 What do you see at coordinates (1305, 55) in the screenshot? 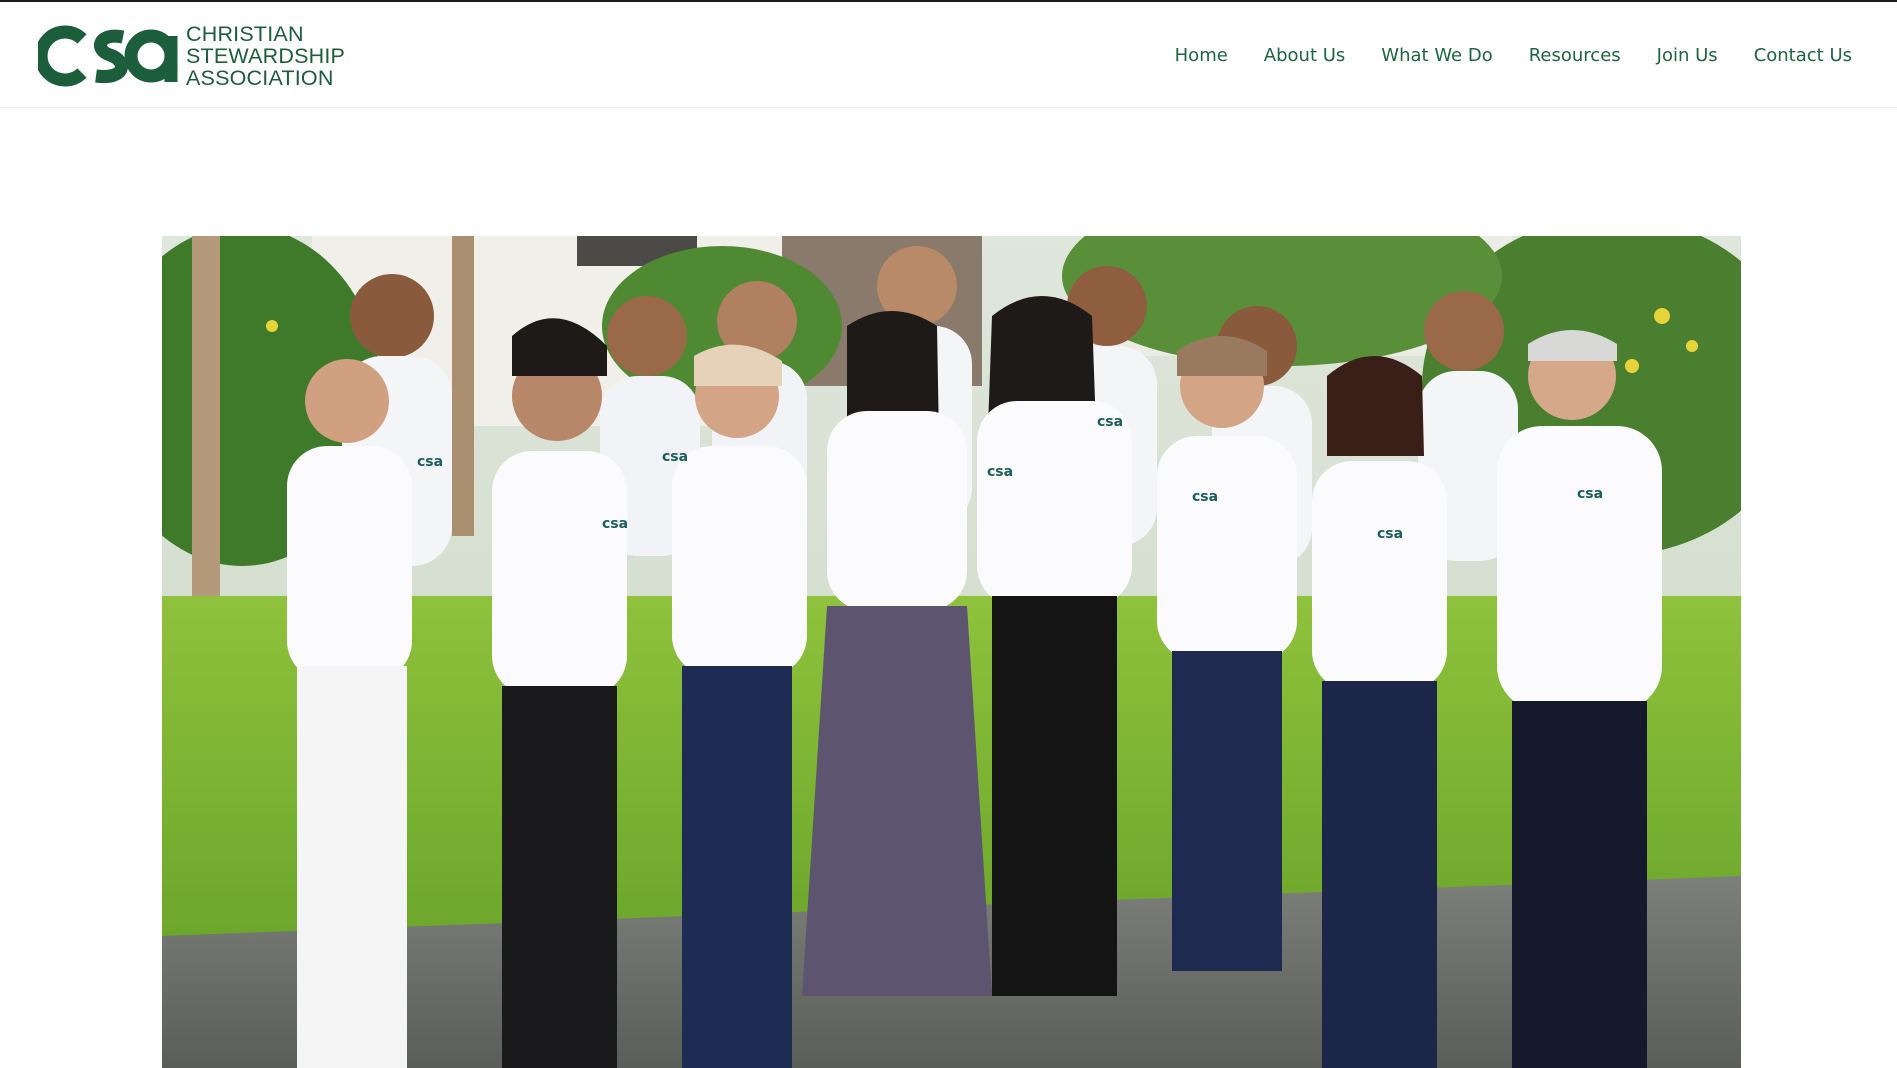
I see `nav-about-us: About Us` at bounding box center [1305, 55].